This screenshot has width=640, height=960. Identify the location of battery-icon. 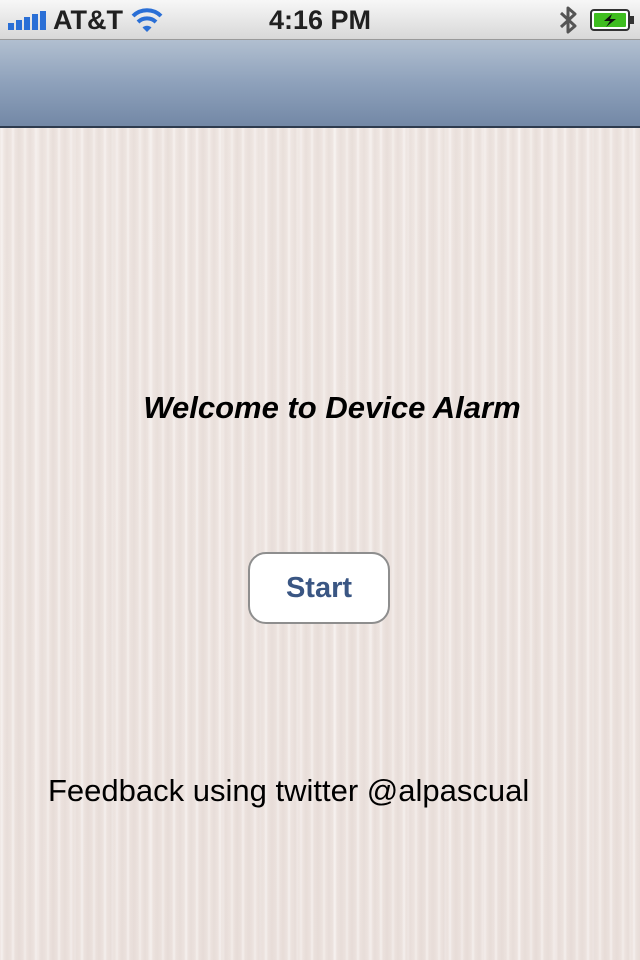
(612, 20).